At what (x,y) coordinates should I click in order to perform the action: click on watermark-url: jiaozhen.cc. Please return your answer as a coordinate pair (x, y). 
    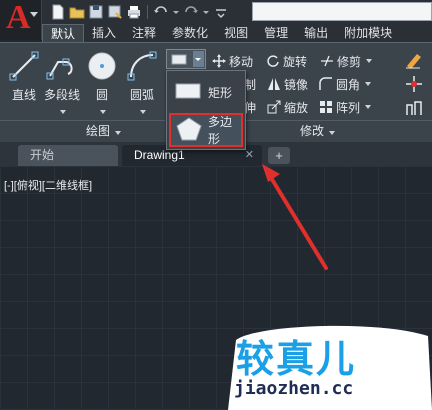
    Looking at the image, I should click on (294, 388).